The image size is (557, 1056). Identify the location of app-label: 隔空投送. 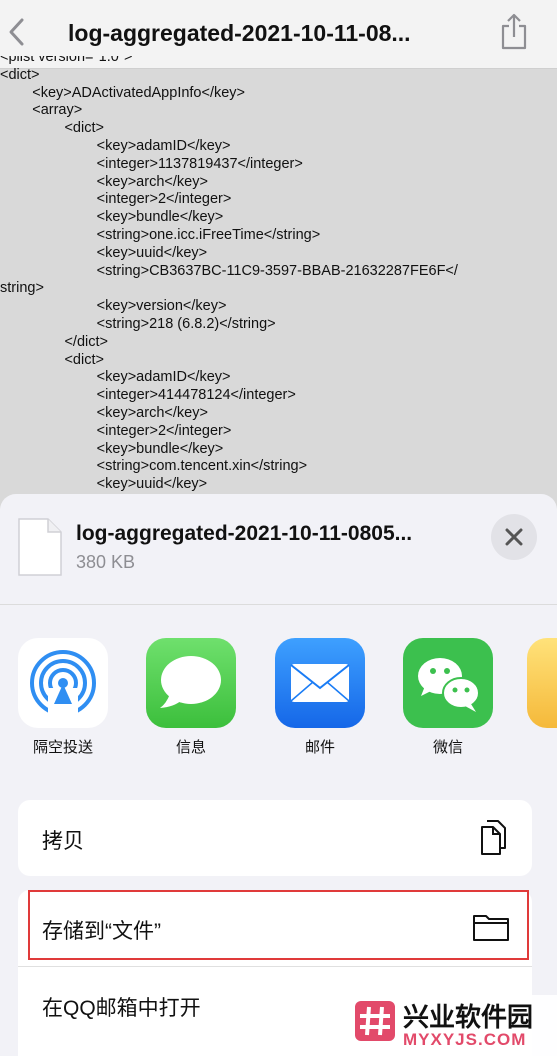
(62, 747).